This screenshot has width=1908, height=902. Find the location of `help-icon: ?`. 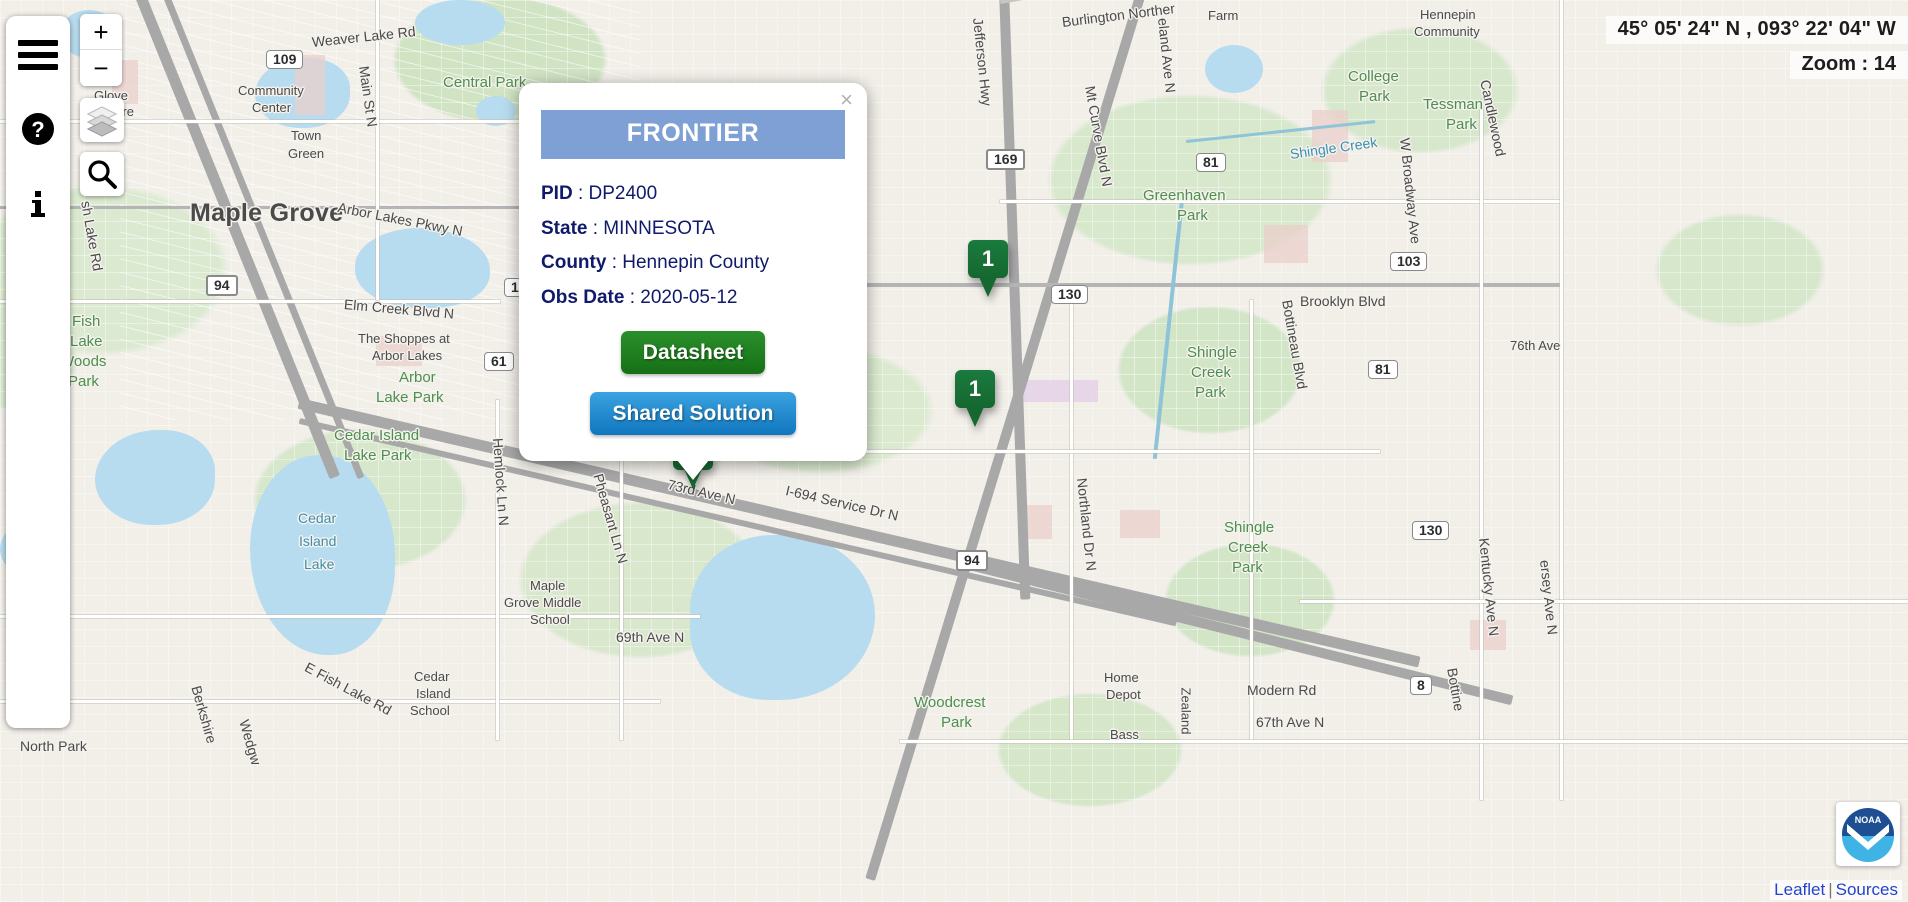

help-icon: ? is located at coordinates (38, 129).